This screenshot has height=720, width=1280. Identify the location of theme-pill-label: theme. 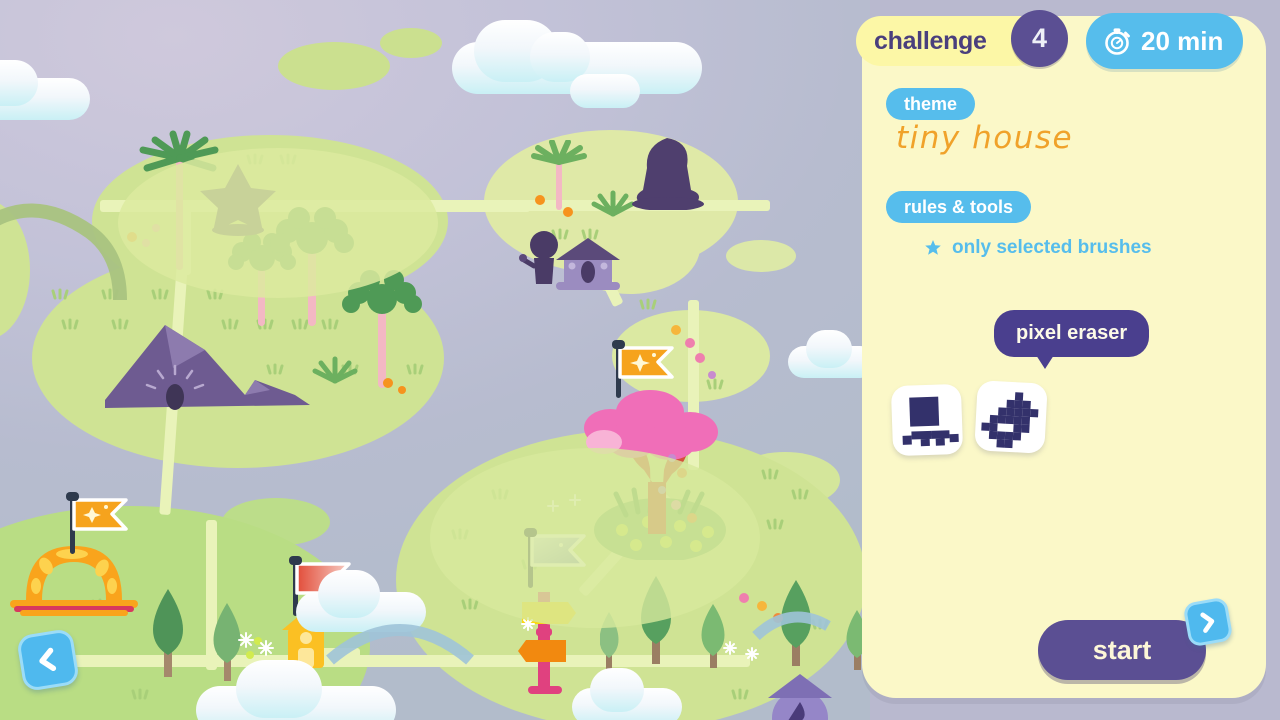
(931, 103).